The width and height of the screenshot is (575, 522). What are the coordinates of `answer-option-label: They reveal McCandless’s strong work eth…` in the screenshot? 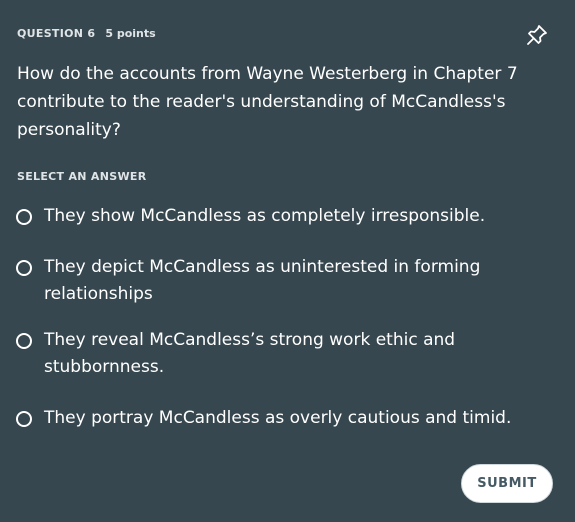 It's located at (250, 353).